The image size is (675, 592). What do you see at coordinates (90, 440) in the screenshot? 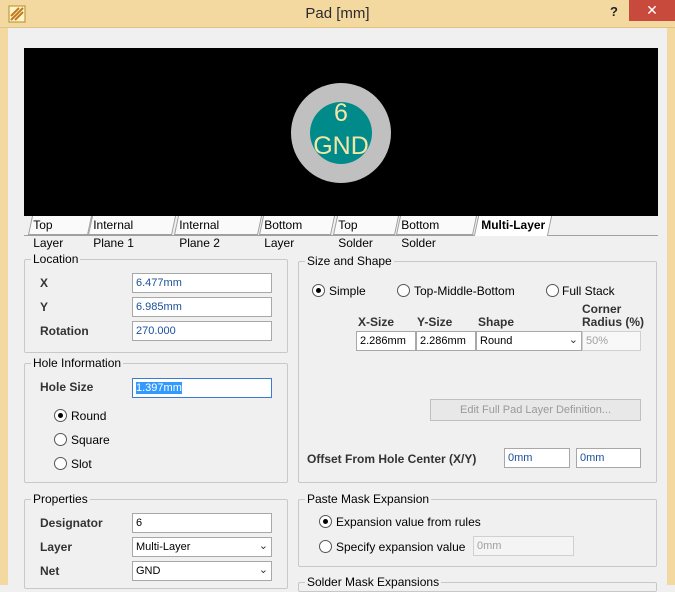
I see `square-label: Square` at bounding box center [90, 440].